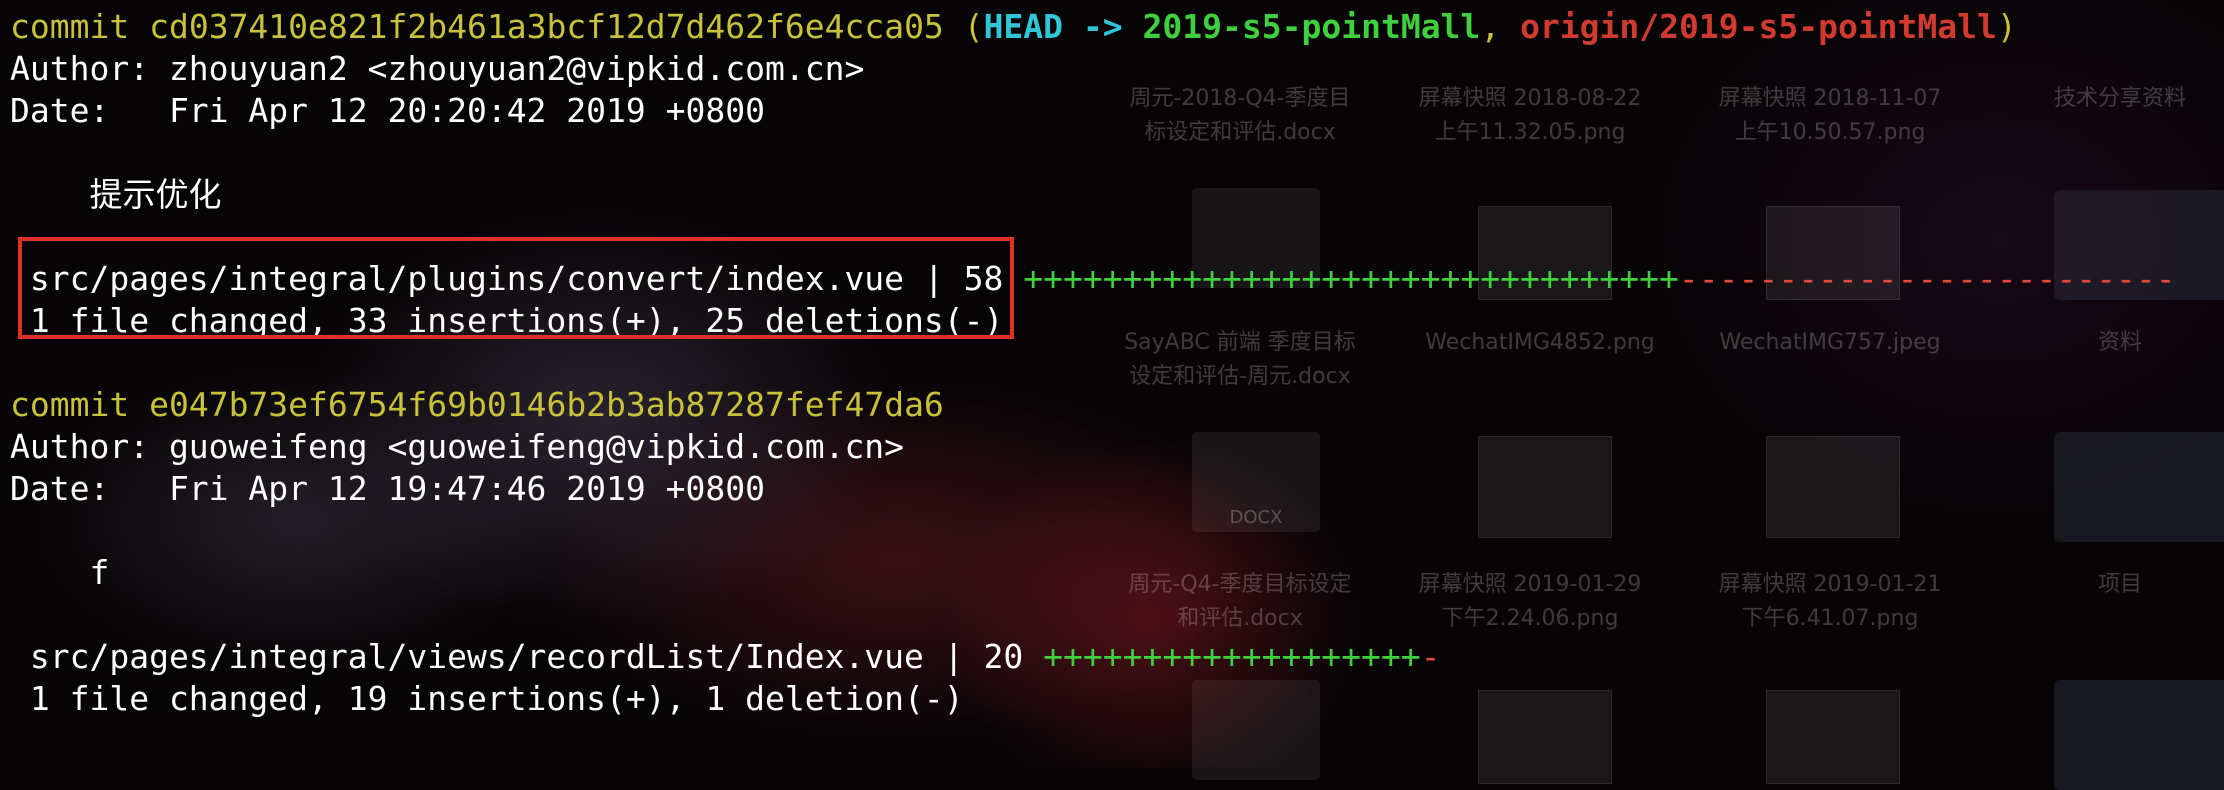  I want to click on commit-message: f, so click(60, 572).